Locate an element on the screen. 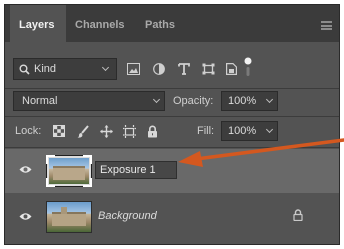 The height and width of the screenshot is (249, 344). annotation-arrow is located at coordinates (261, 152).